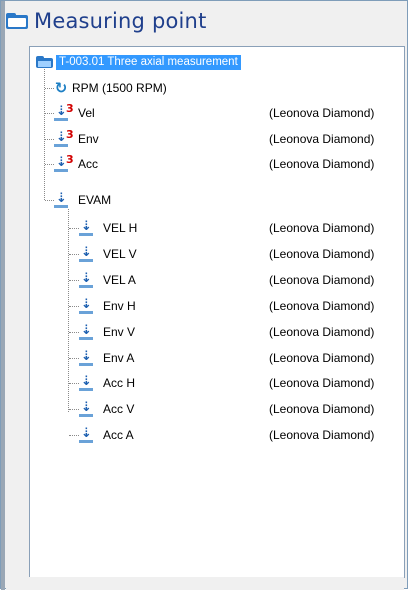 This screenshot has height=590, width=408. What do you see at coordinates (205, 583) in the screenshot?
I see `status-area` at bounding box center [205, 583].